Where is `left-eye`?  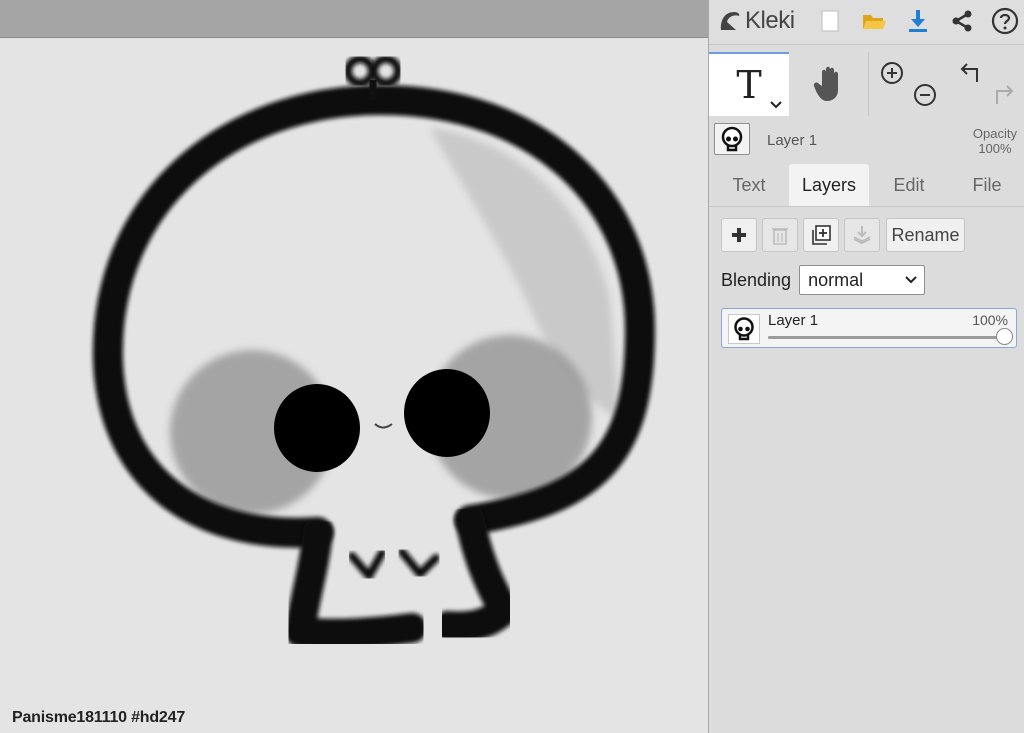
left-eye is located at coordinates (317, 428).